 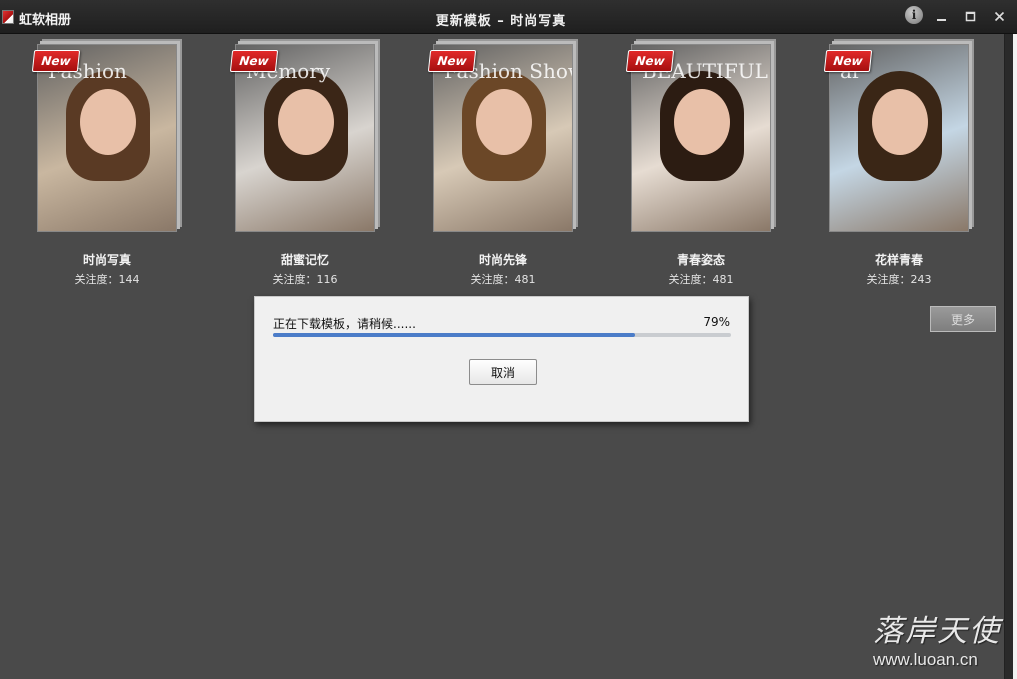 What do you see at coordinates (925, 659) in the screenshot?
I see `watermark-url: www.luoan.cn` at bounding box center [925, 659].